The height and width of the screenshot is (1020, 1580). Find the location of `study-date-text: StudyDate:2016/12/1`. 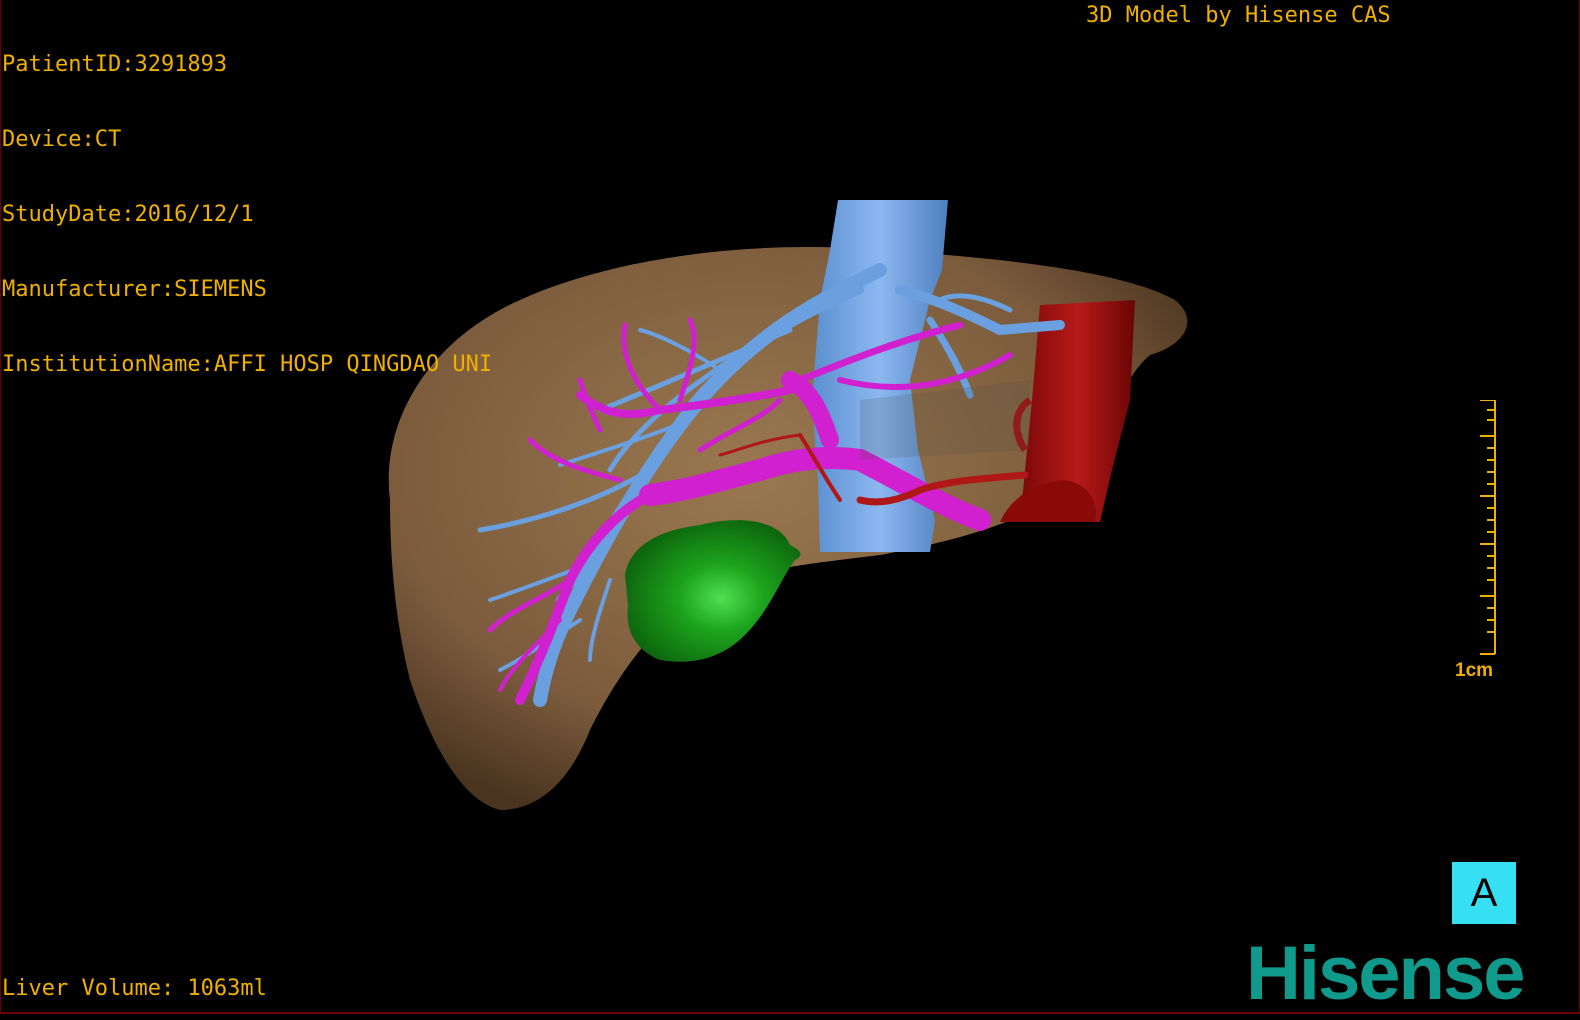

study-date-text: StudyDate:2016/12/1 is located at coordinates (128, 214).